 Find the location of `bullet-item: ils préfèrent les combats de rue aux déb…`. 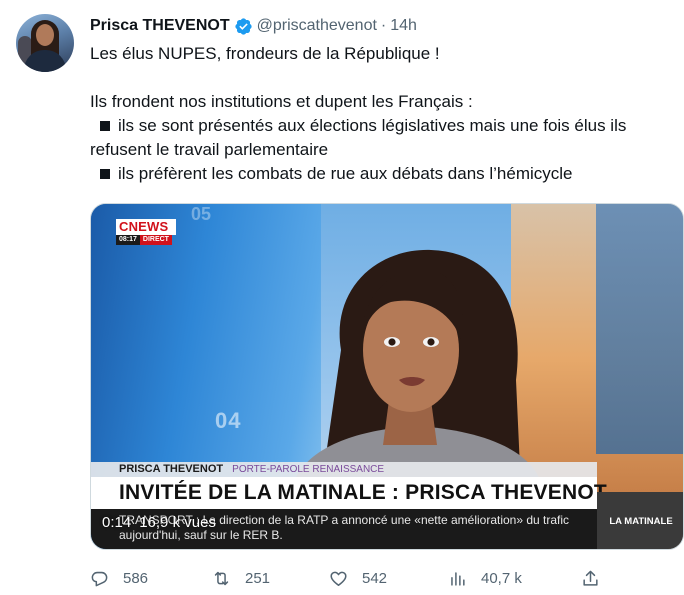

bullet-item: ils préfèrent les combats de rue aux déb… is located at coordinates (380, 174).